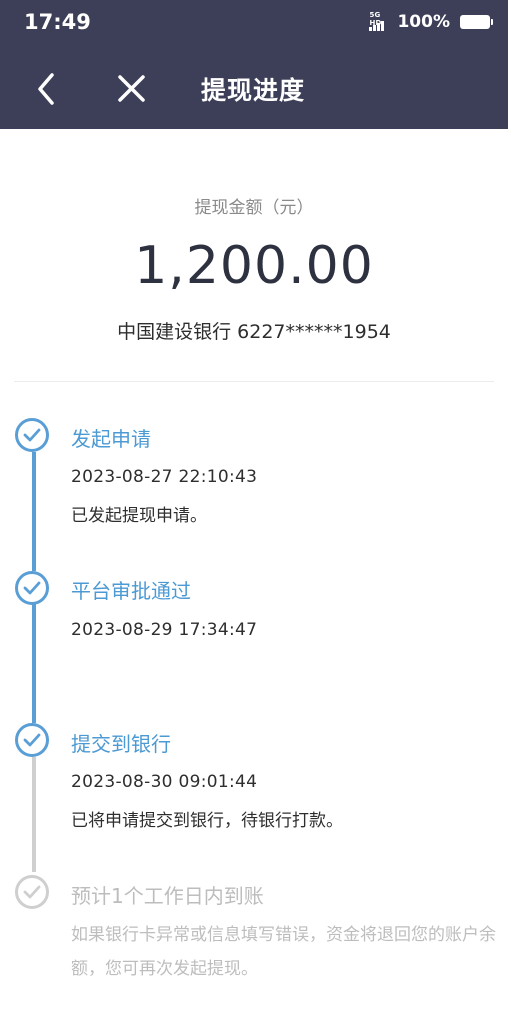  Describe the element at coordinates (254, 23) in the screenshot. I see `status-bar: 17:49 5G HD 100%` at that location.